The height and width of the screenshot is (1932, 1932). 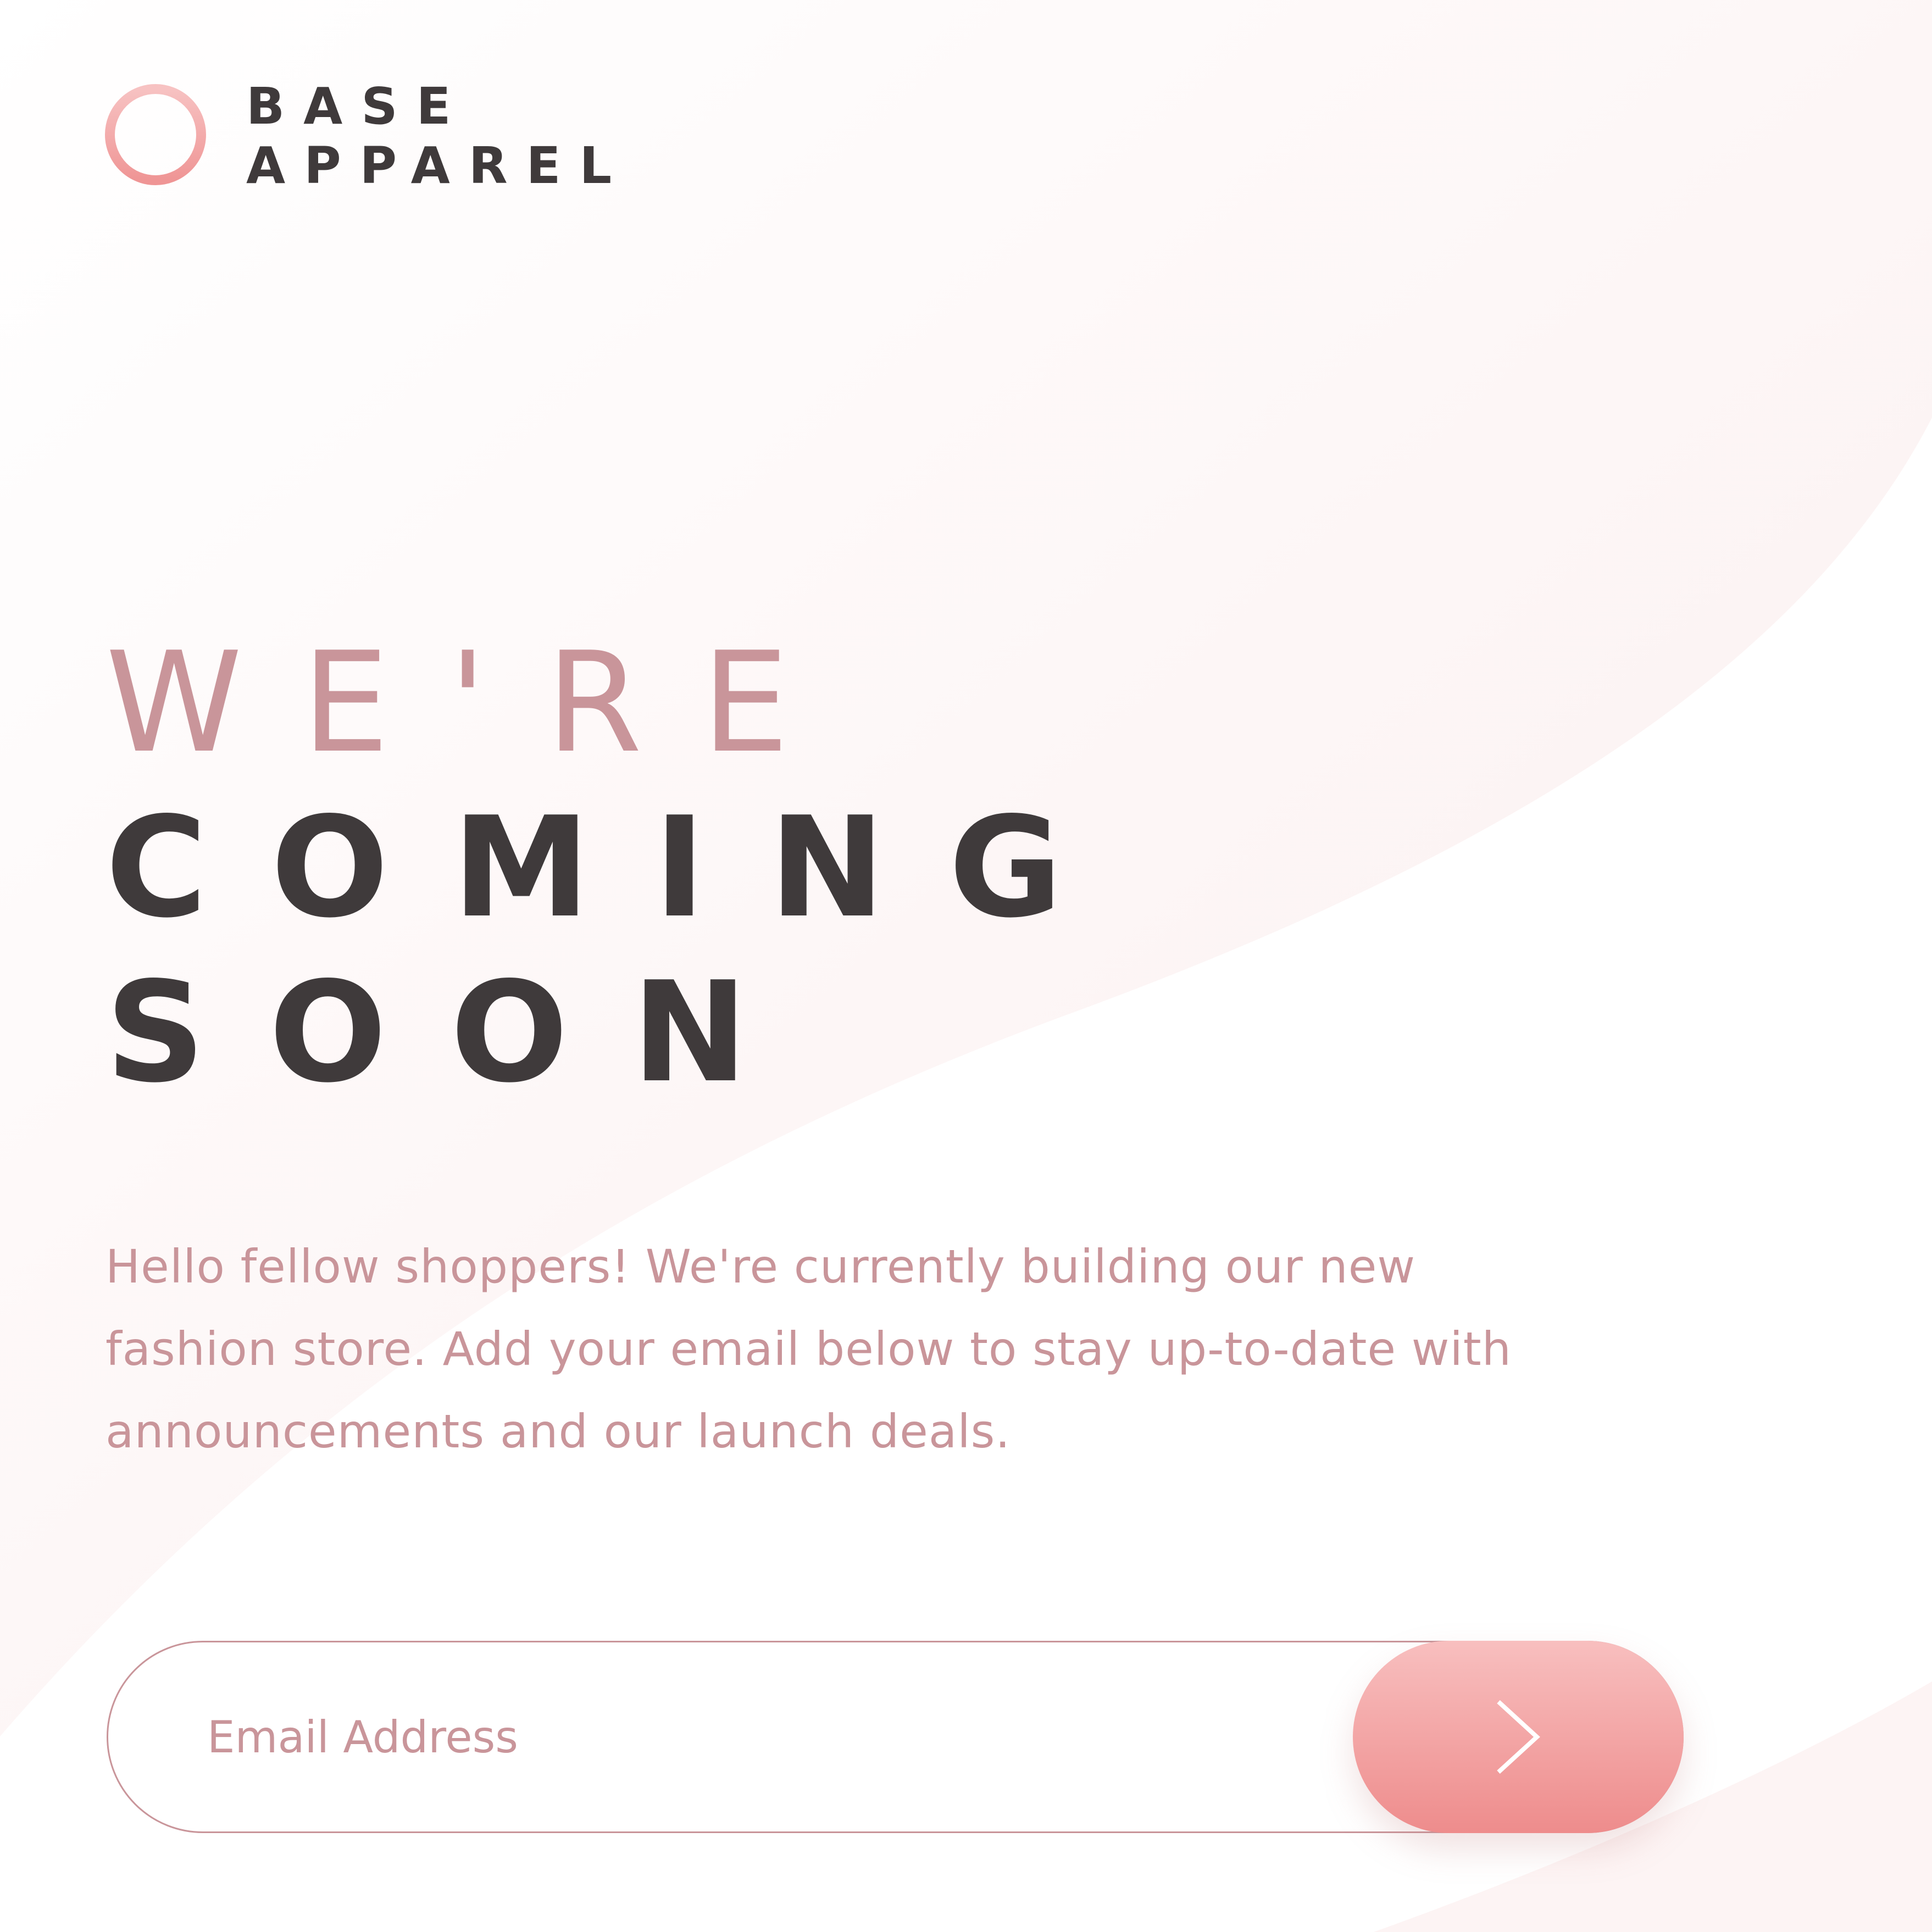 What do you see at coordinates (477, 703) in the screenshot?
I see `headline-line-1: WE'RE` at bounding box center [477, 703].